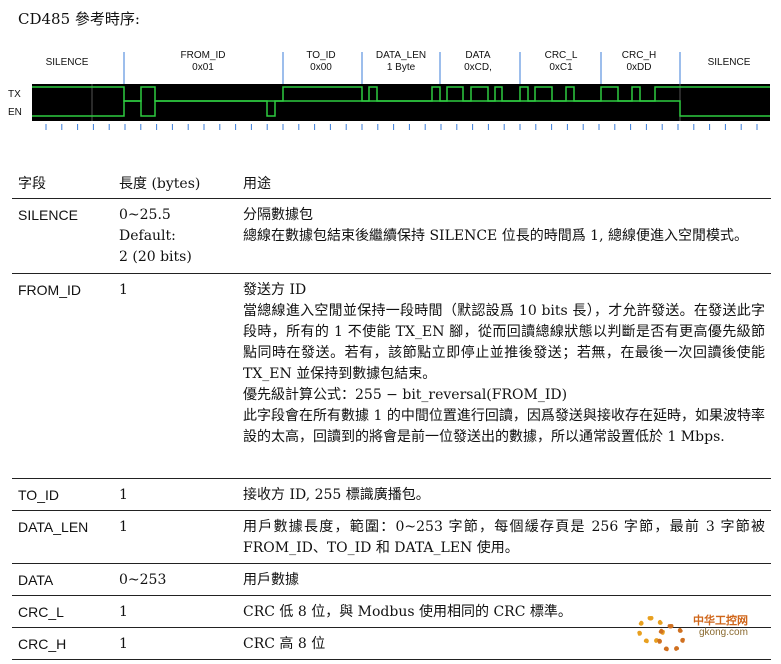 This screenshot has height=664, width=781. I want to click on header-field: 字段, so click(32, 184).